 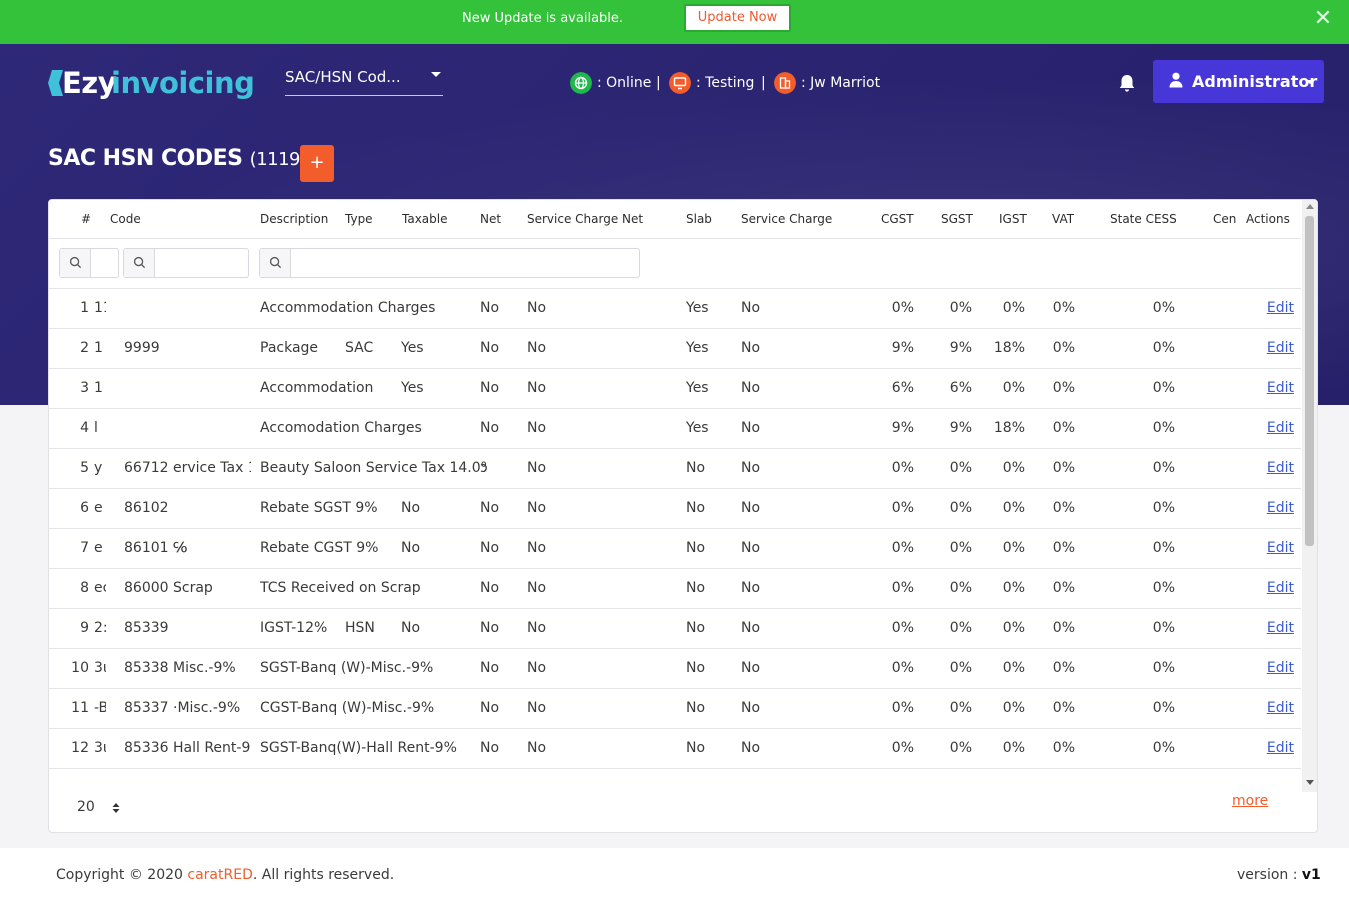 I want to click on column-header-cgst: CGST, so click(x=897, y=219).